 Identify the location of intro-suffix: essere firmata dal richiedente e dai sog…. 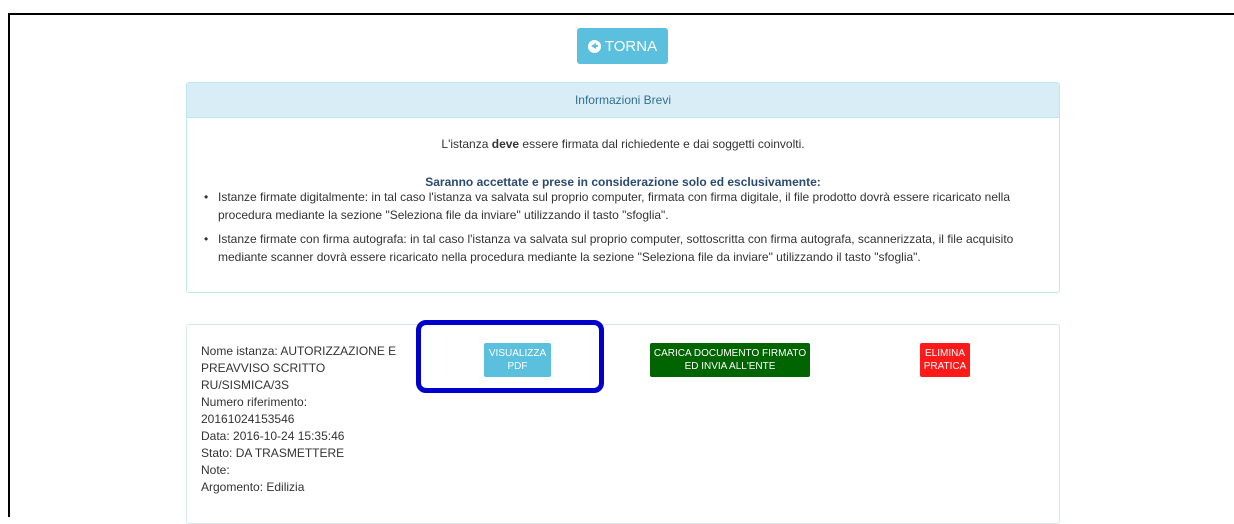
(662, 144).